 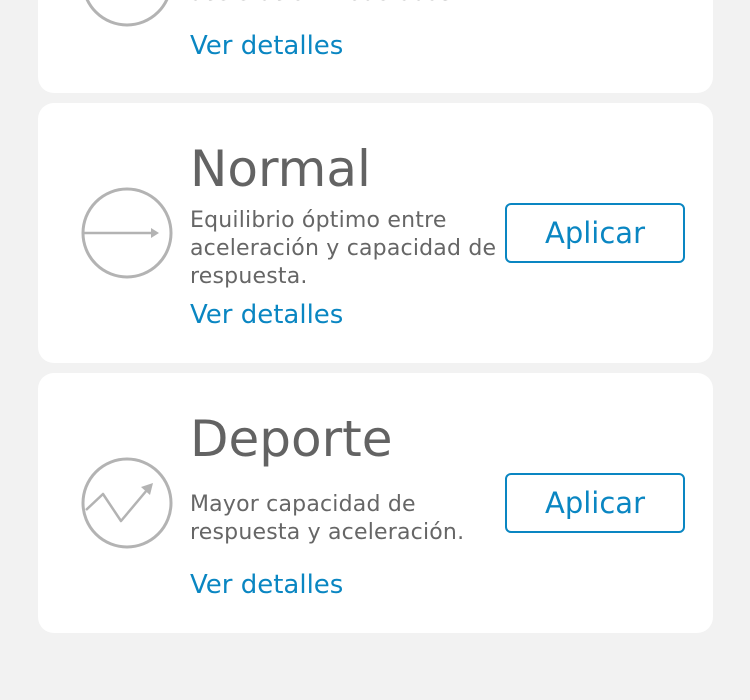 What do you see at coordinates (280, 169) in the screenshot?
I see `mode-title: Normal` at bounding box center [280, 169].